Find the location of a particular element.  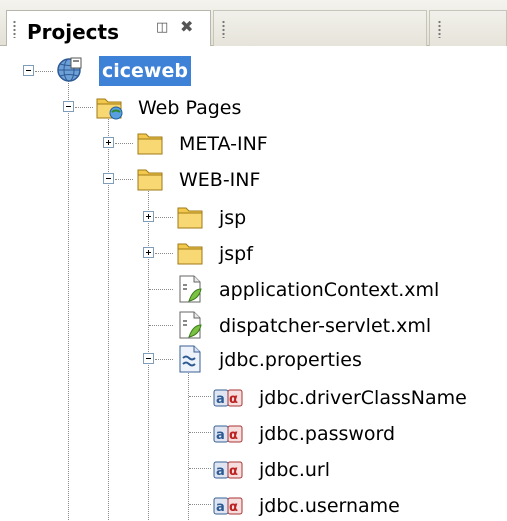

properties-file-icon is located at coordinates (190, 359).